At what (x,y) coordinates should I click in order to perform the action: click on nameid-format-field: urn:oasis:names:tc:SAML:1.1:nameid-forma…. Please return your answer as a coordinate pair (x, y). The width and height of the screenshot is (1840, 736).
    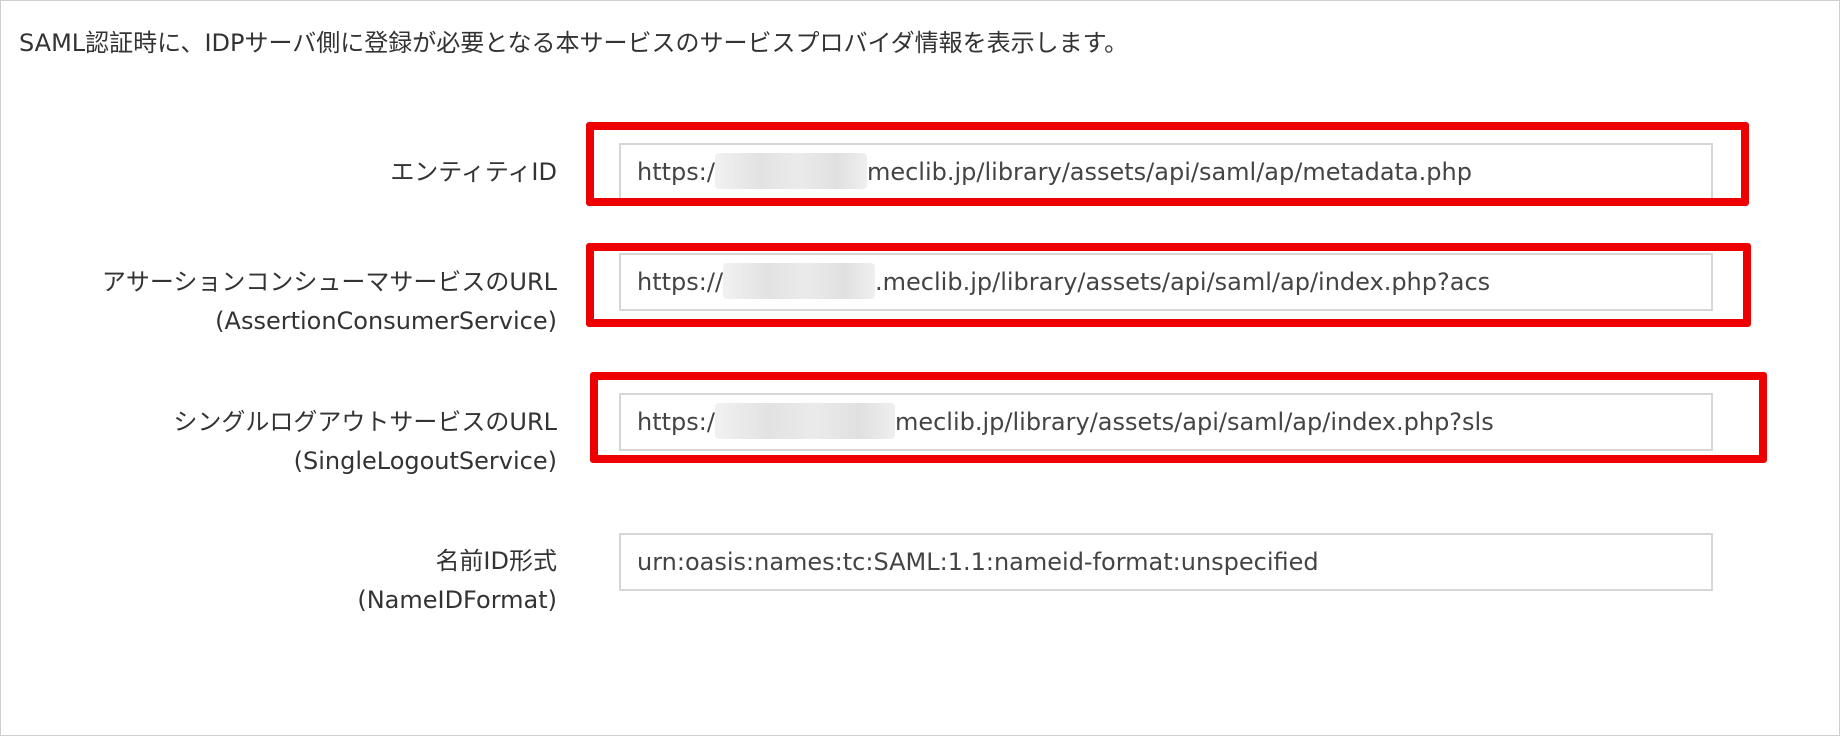
    Looking at the image, I should click on (1166, 562).